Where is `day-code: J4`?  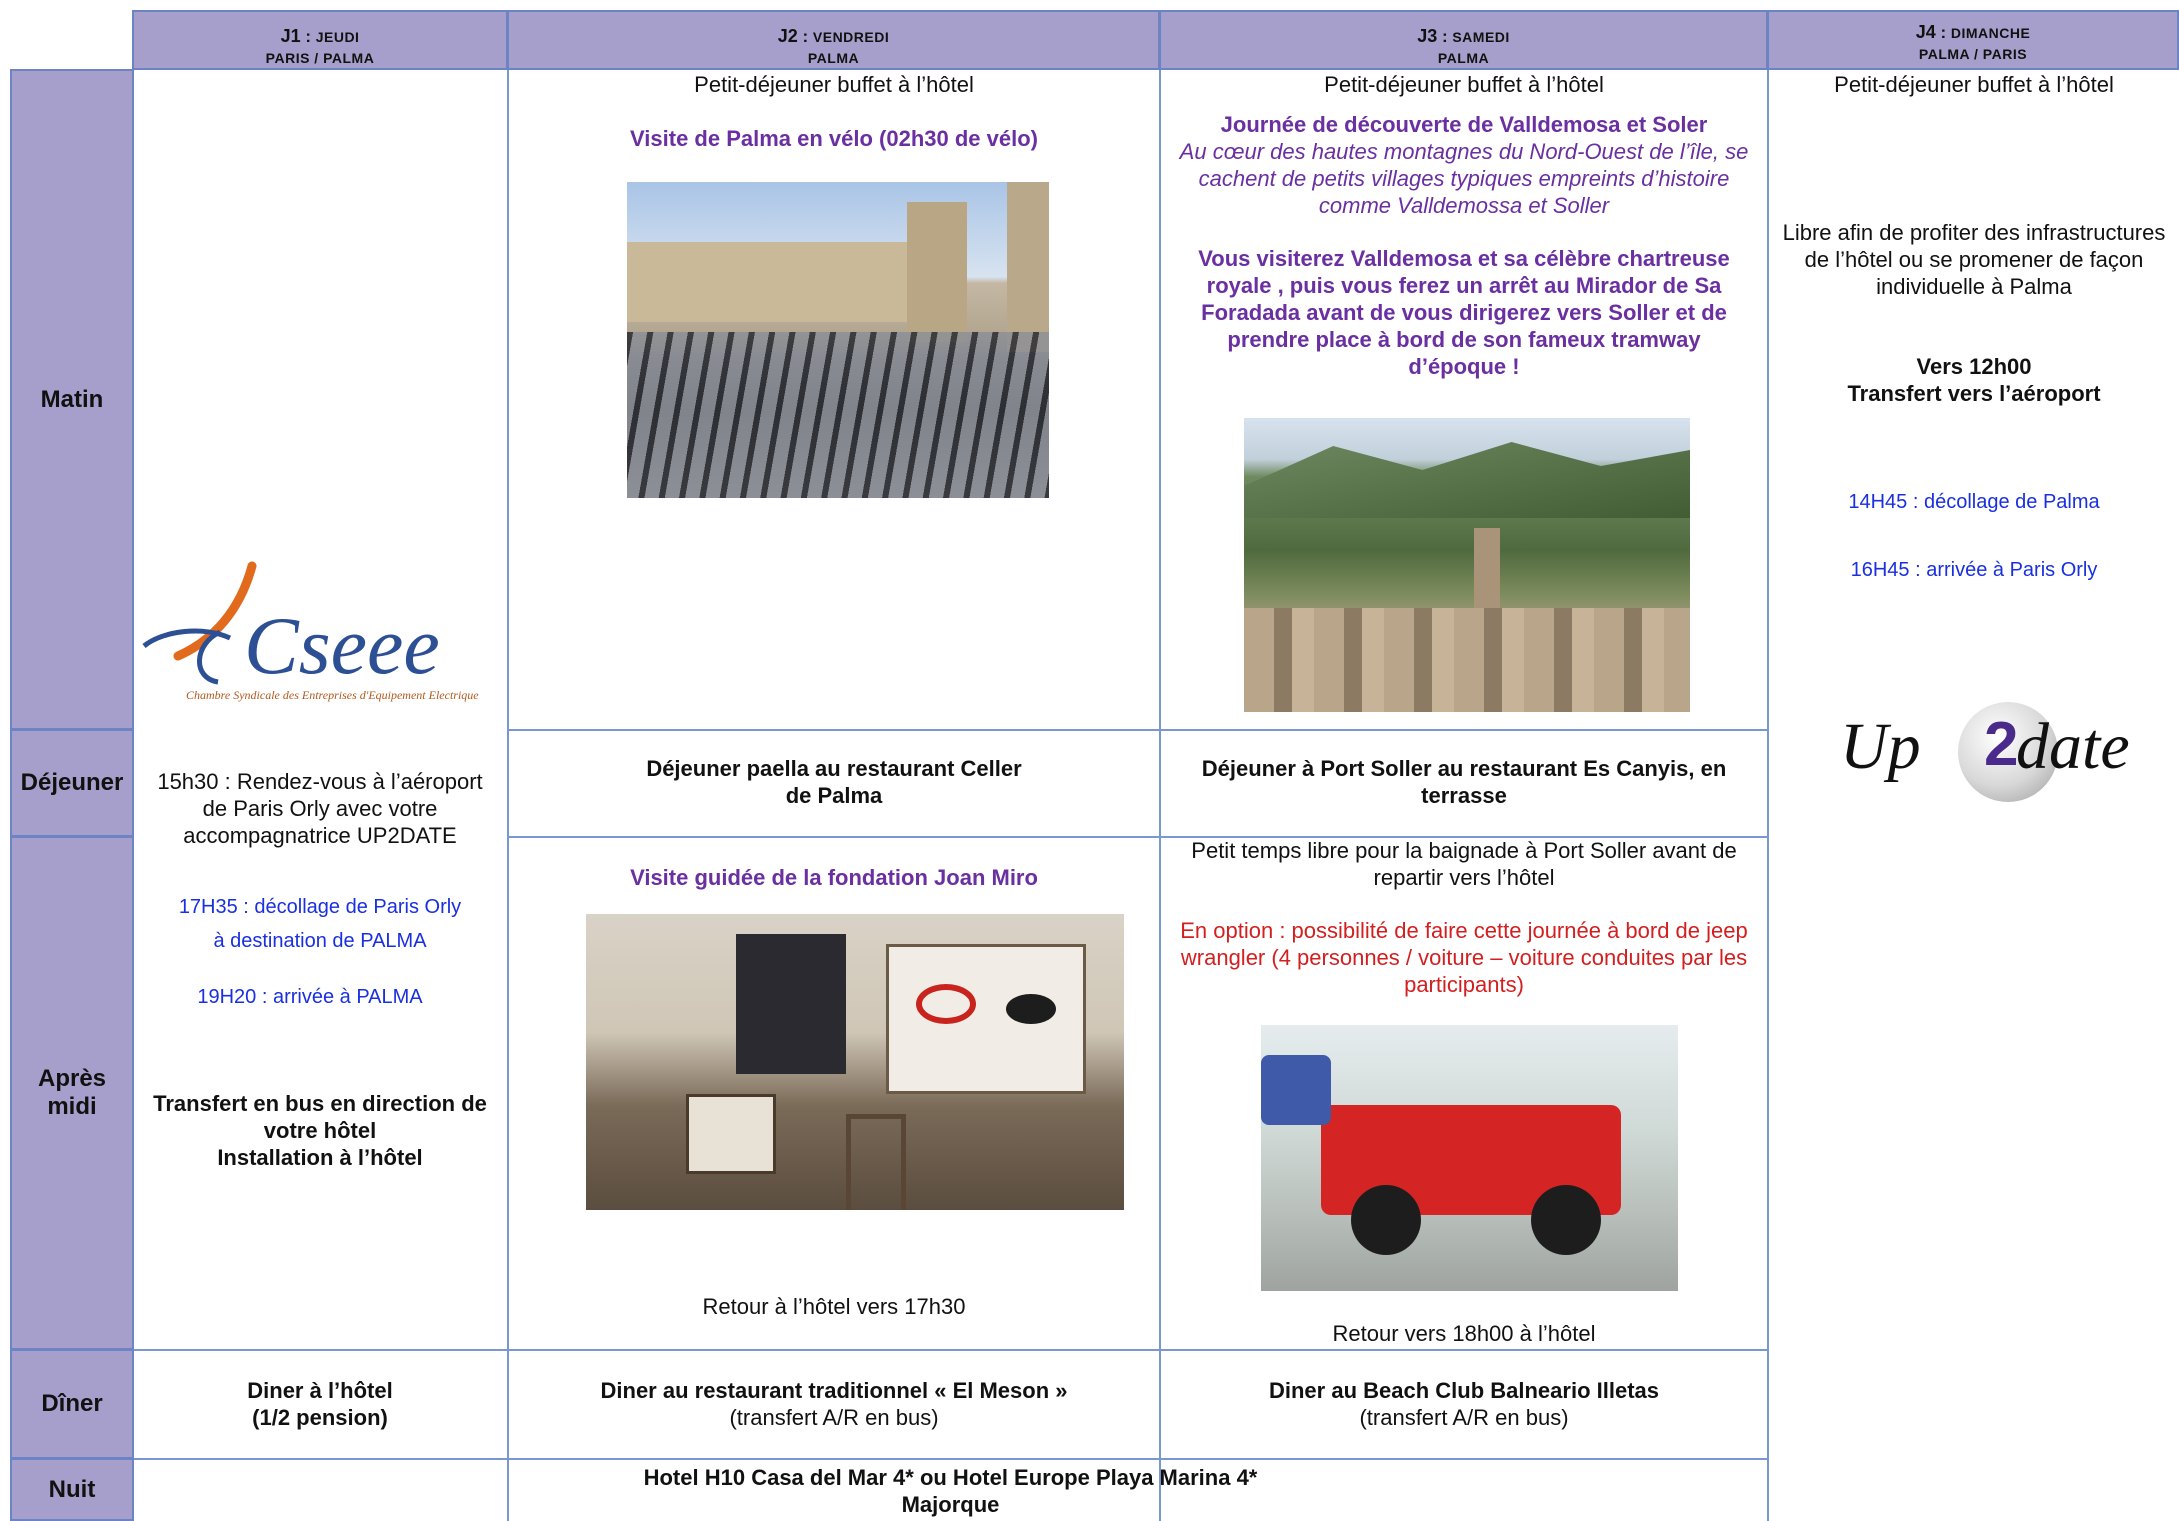
day-code: J4 is located at coordinates (1925, 32).